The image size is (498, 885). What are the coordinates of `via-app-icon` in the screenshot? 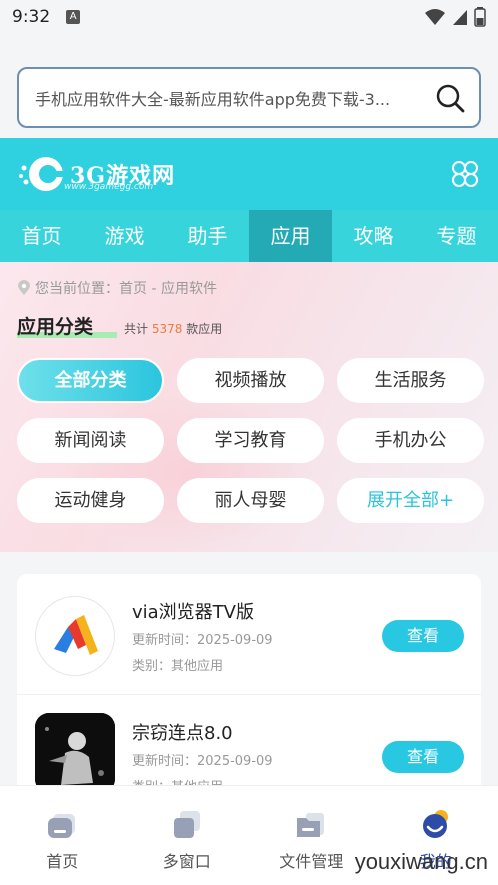 It's located at (75, 636).